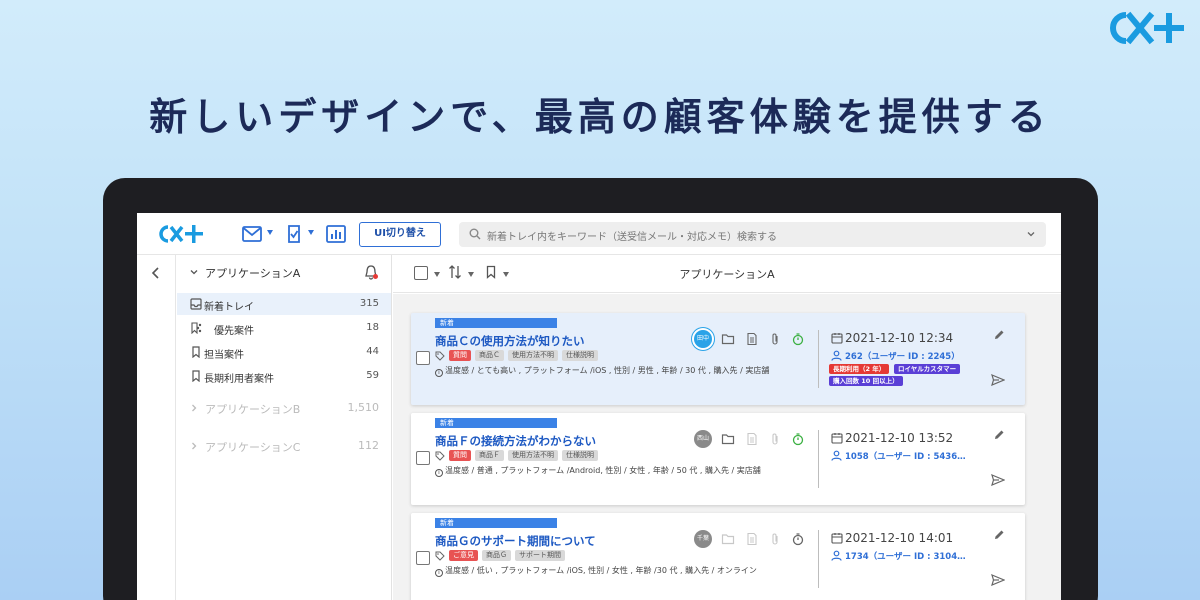 The height and width of the screenshot is (600, 1200). What do you see at coordinates (284, 304) in the screenshot?
I see `sidebar-item-inbox: 新着トレイ 315` at bounding box center [284, 304].